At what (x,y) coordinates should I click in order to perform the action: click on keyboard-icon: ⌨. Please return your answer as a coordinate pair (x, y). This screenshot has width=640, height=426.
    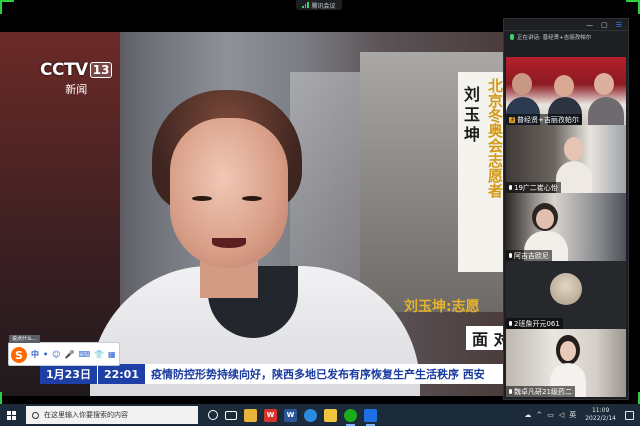
    Looking at the image, I should click on (84, 354).